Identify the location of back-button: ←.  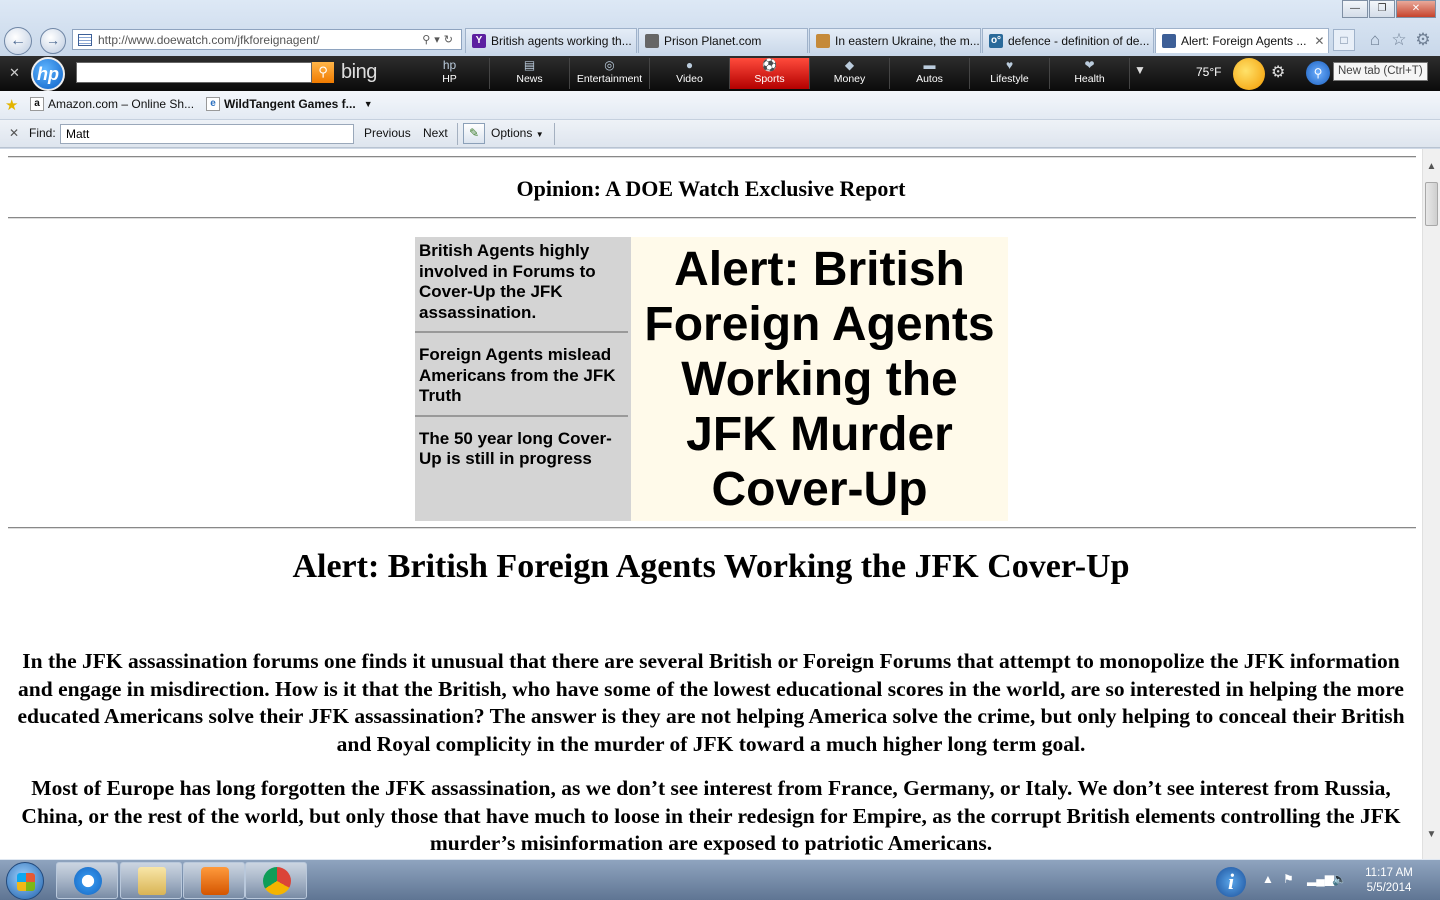
(18, 41).